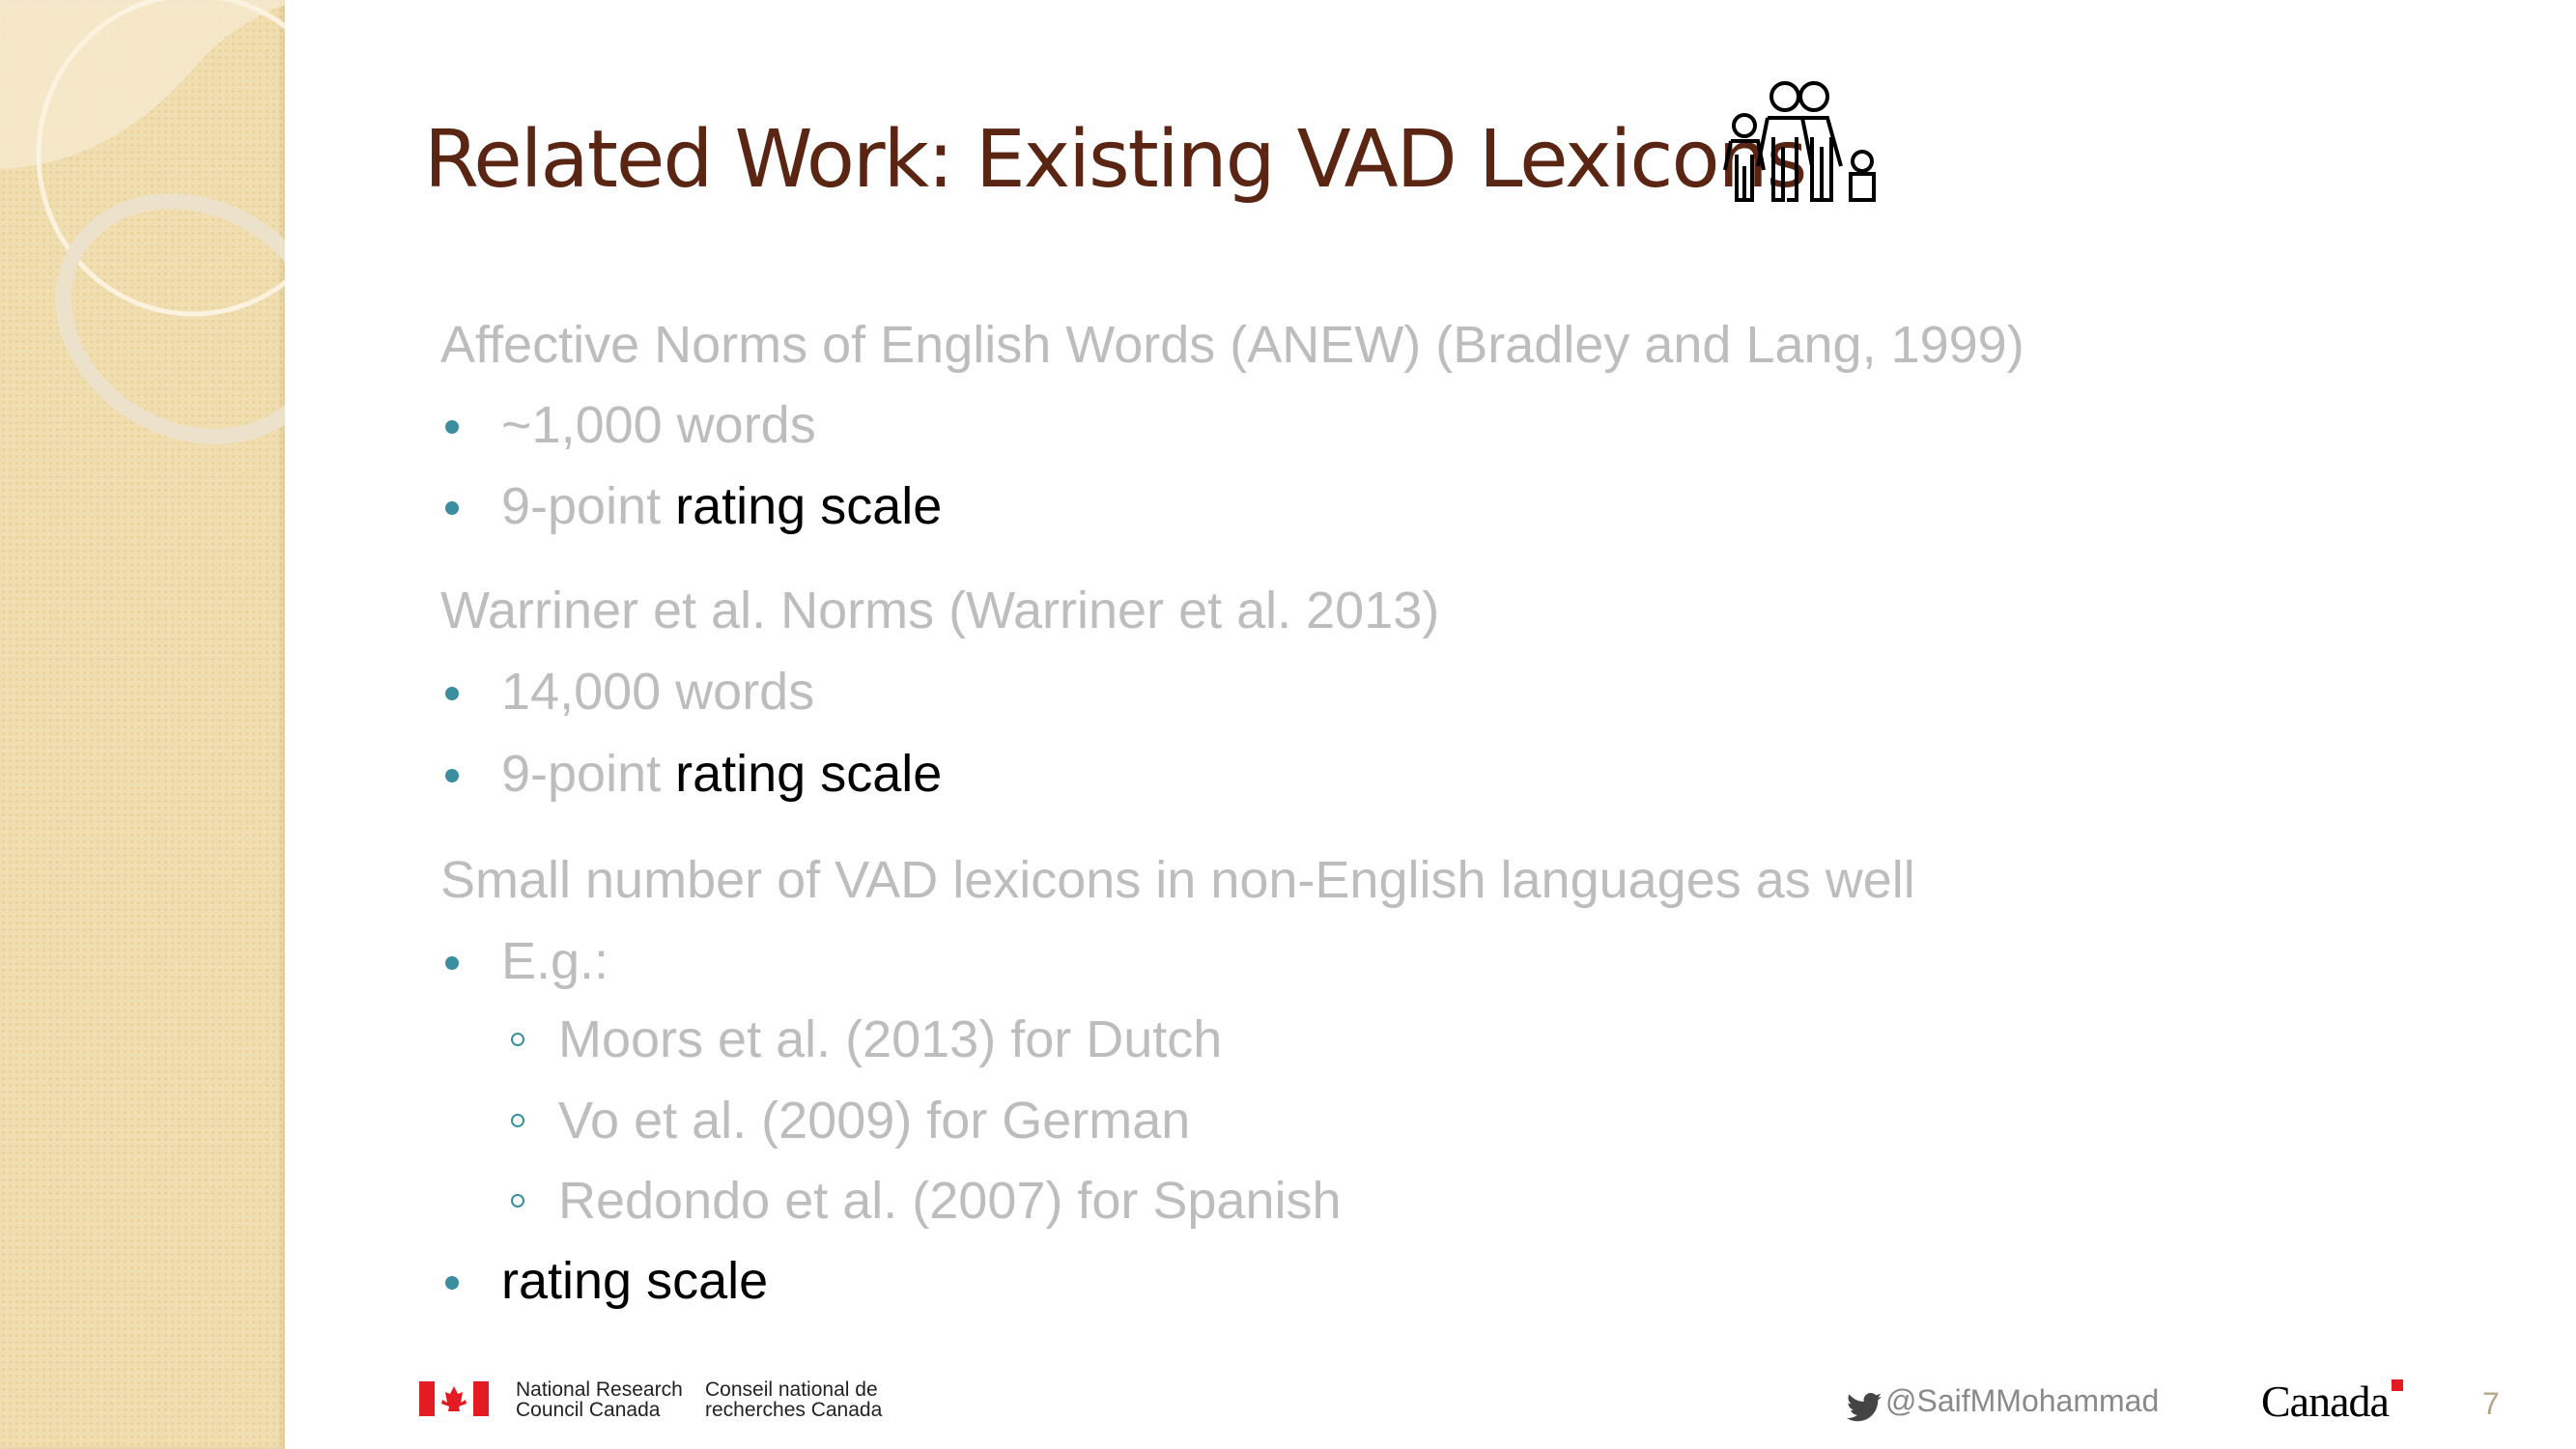  What do you see at coordinates (599, 1389) in the screenshot?
I see `nrc-line: National Research` at bounding box center [599, 1389].